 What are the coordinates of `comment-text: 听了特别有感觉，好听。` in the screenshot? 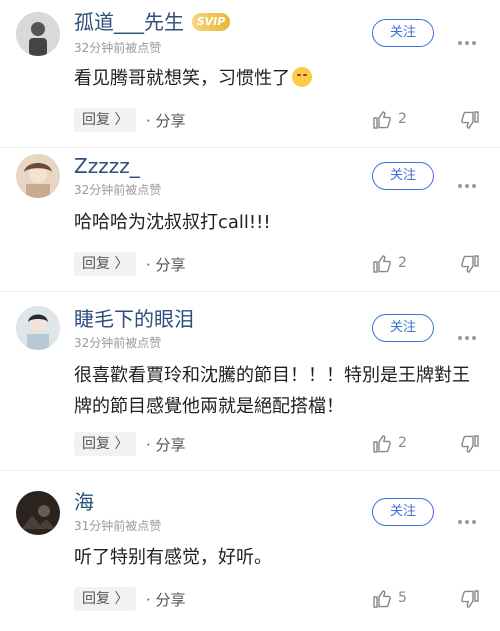 It's located at (173, 557).